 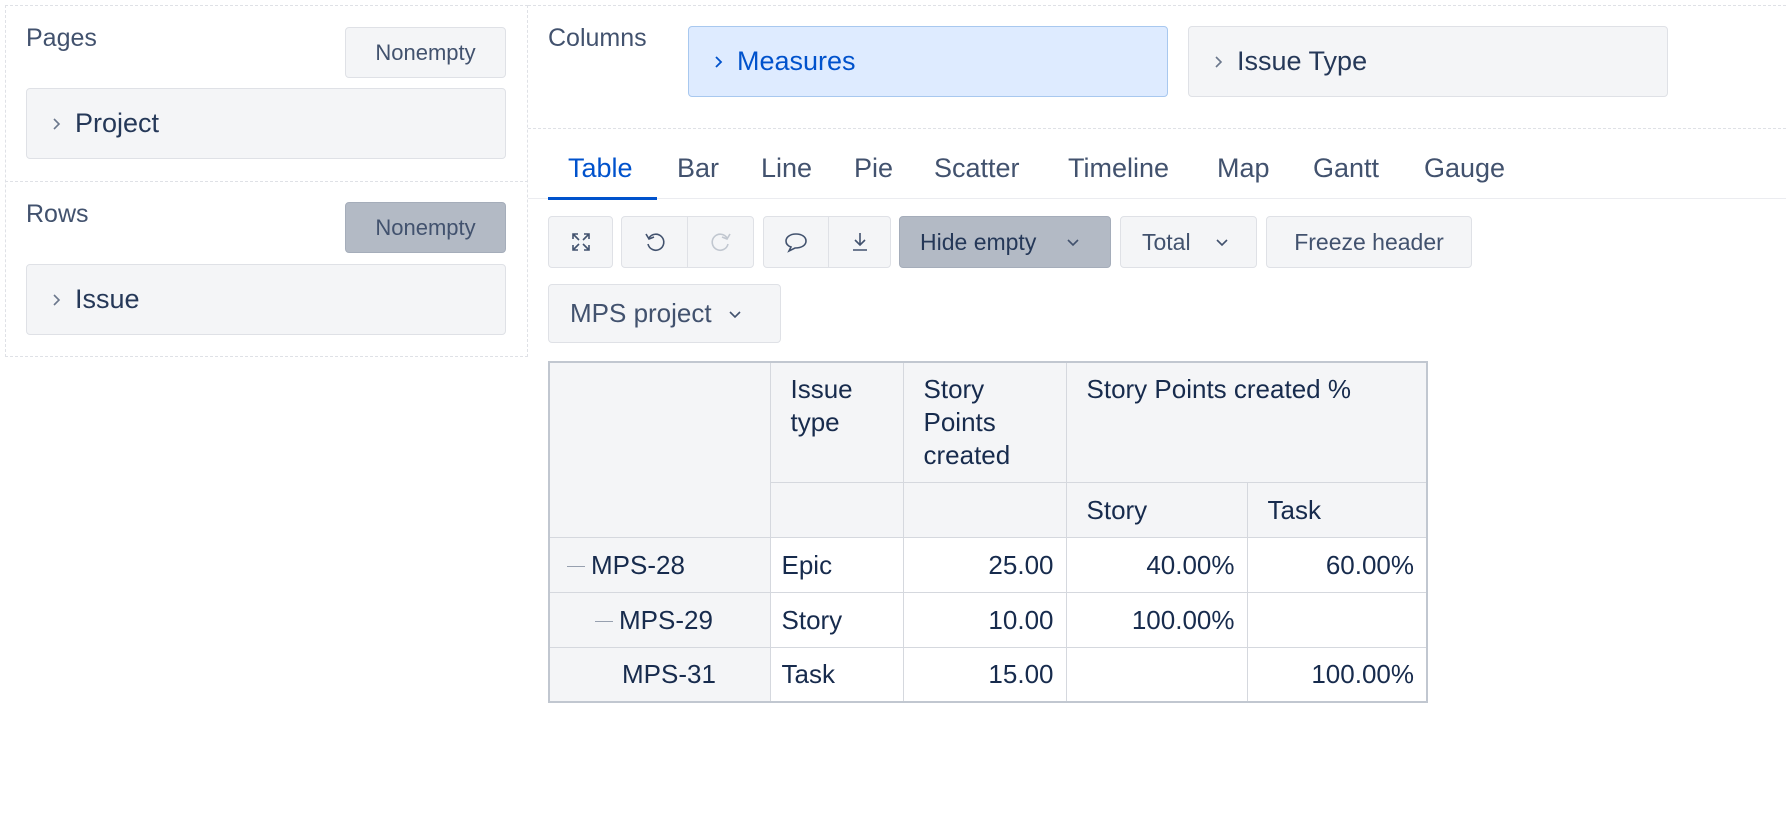 I want to click on total-label: Total, so click(x=1166, y=241).